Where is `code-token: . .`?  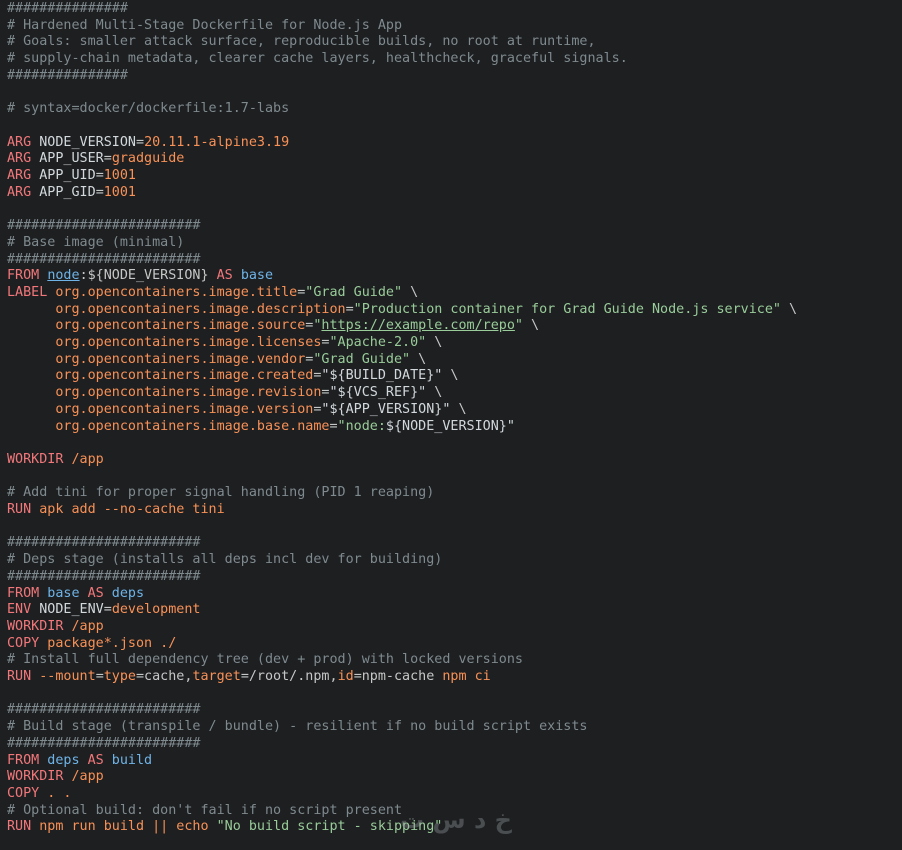
code-token: . . is located at coordinates (55, 793).